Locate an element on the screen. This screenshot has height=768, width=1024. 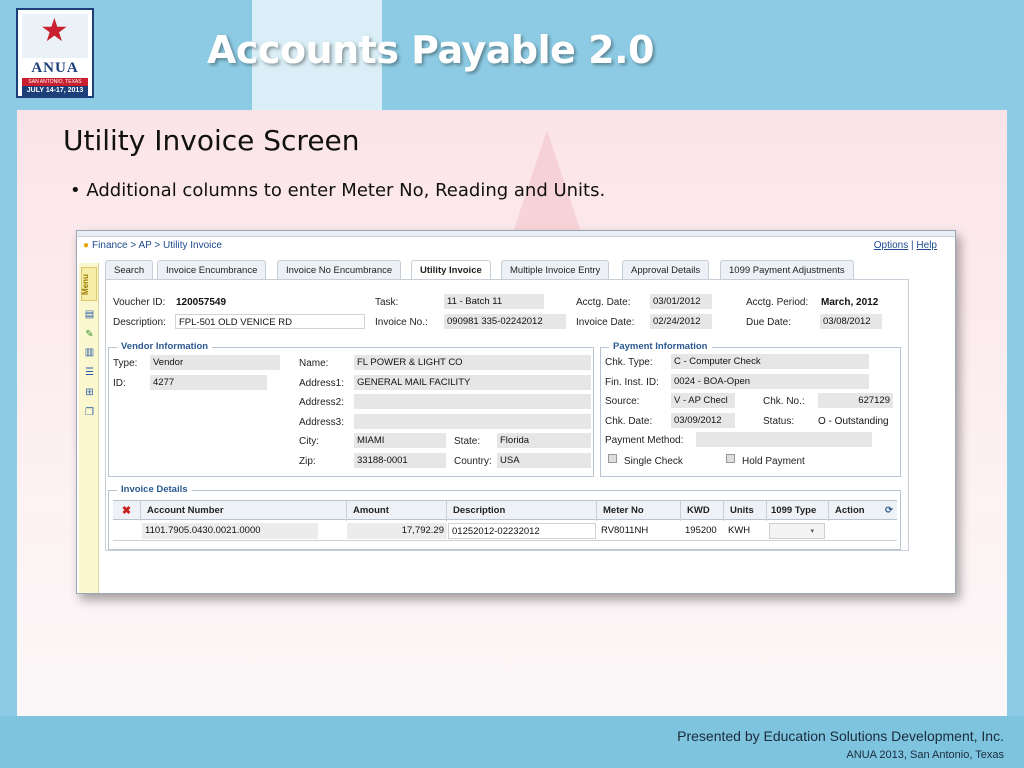
kwd-cell: 195200 is located at coordinates (702, 531).